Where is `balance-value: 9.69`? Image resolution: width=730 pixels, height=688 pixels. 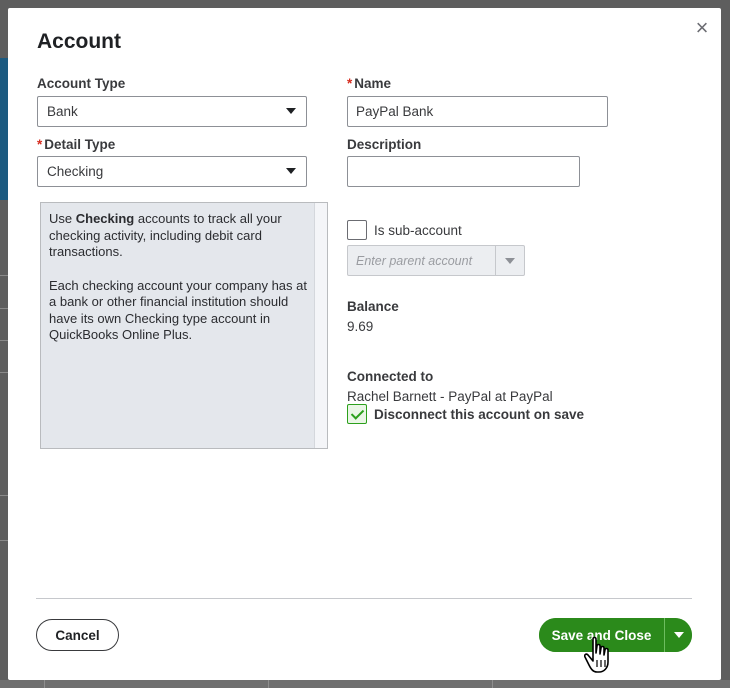
balance-value: 9.69 is located at coordinates (360, 326).